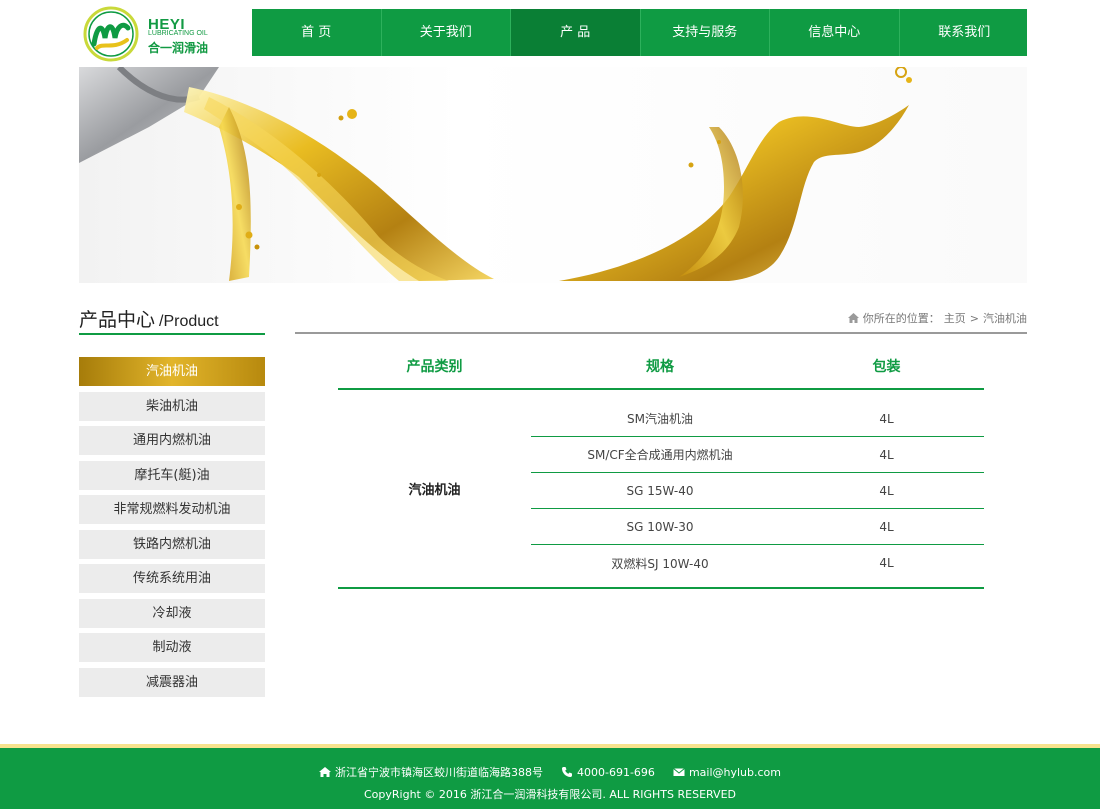  What do you see at coordinates (434, 490) in the screenshot?
I see `category-cell: 汽油机油` at bounding box center [434, 490].